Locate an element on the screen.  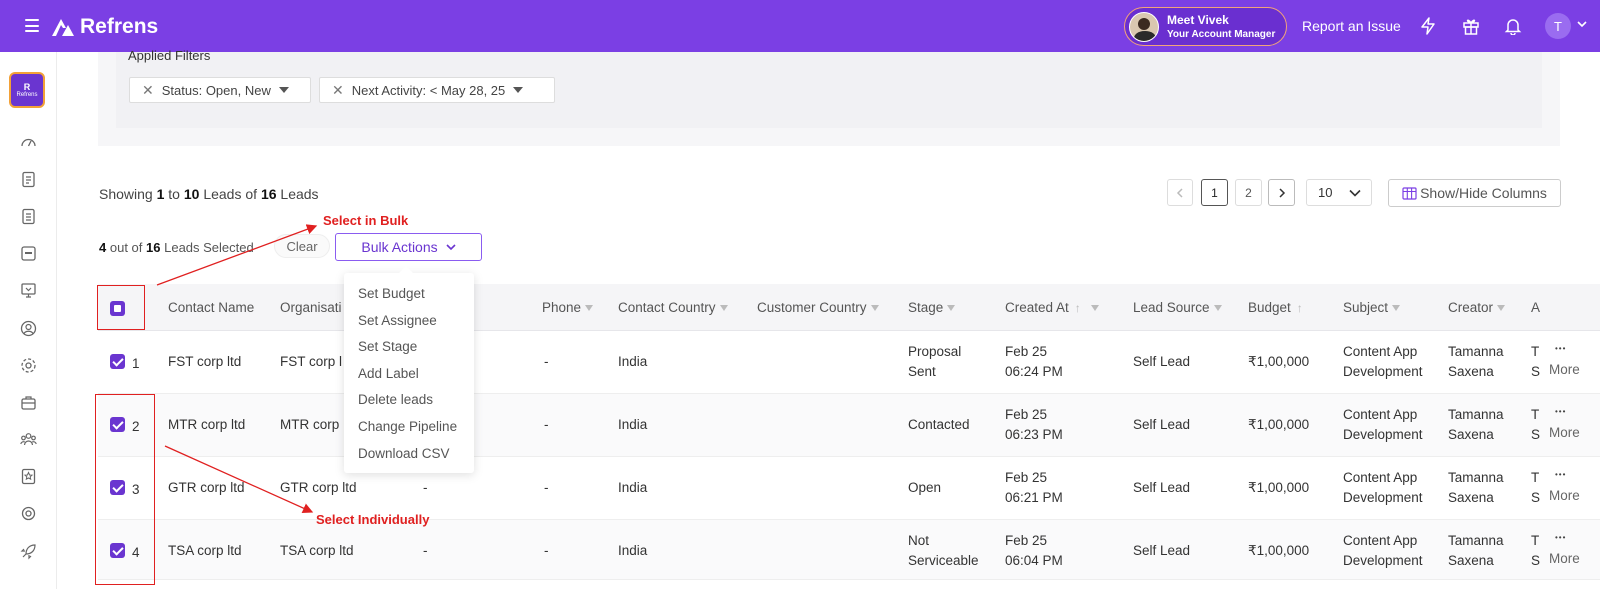
menu-item-change-pipeline: Change Pipeline is located at coordinates (409, 427).